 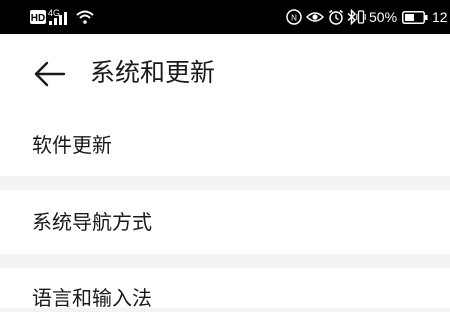 I want to click on nfc-icon: N, so click(x=294, y=17).